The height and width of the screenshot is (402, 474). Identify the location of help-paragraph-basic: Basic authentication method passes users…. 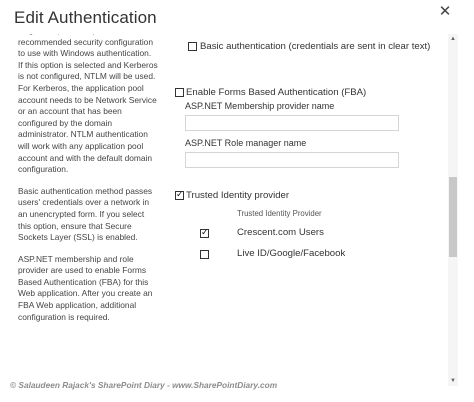
(85, 214).